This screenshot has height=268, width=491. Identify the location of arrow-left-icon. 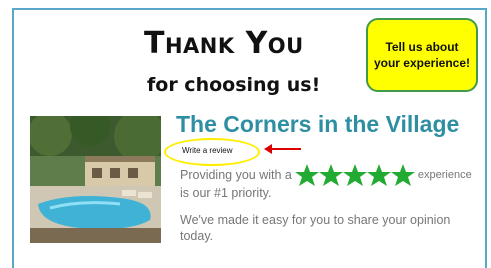
(282, 149).